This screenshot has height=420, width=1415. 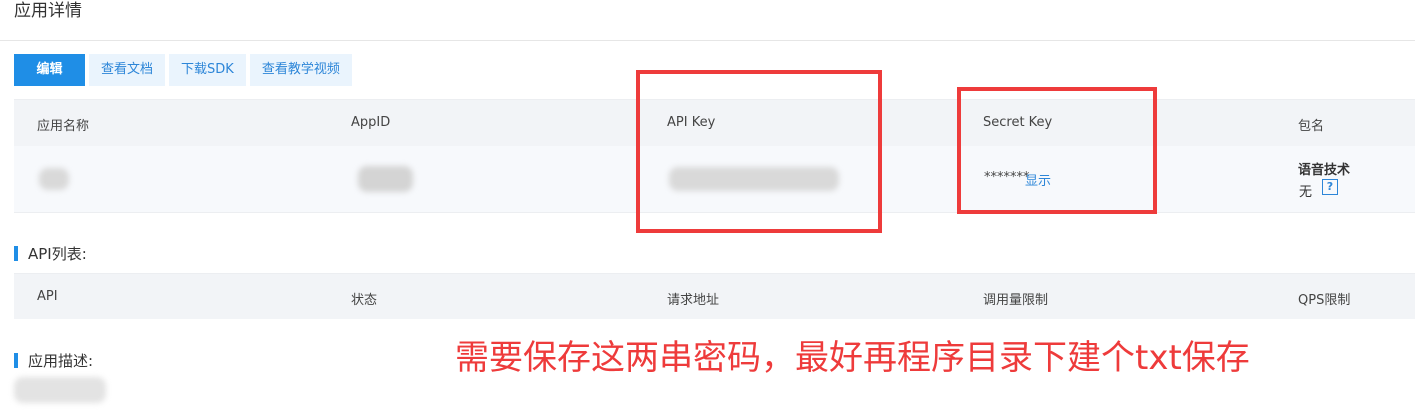 What do you see at coordinates (63, 126) in the screenshot?
I see `header-app-name: 应用名称` at bounding box center [63, 126].